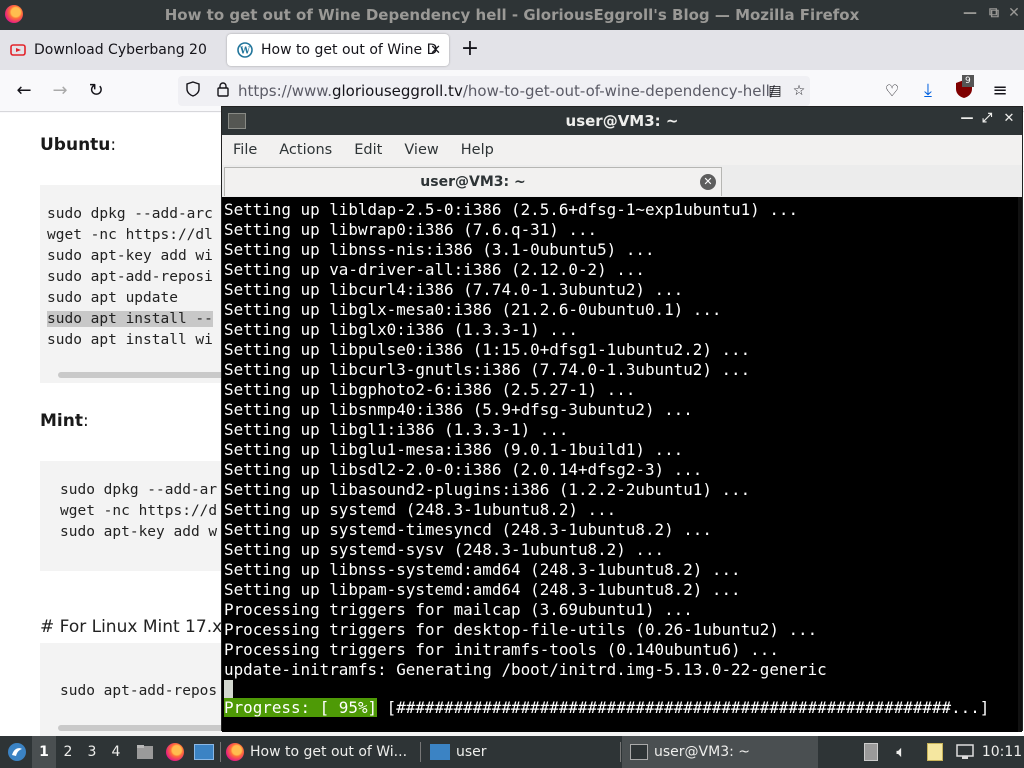  Describe the element at coordinates (139, 691) in the screenshot. I see `code-line: sudo apt-add-repos` at that location.